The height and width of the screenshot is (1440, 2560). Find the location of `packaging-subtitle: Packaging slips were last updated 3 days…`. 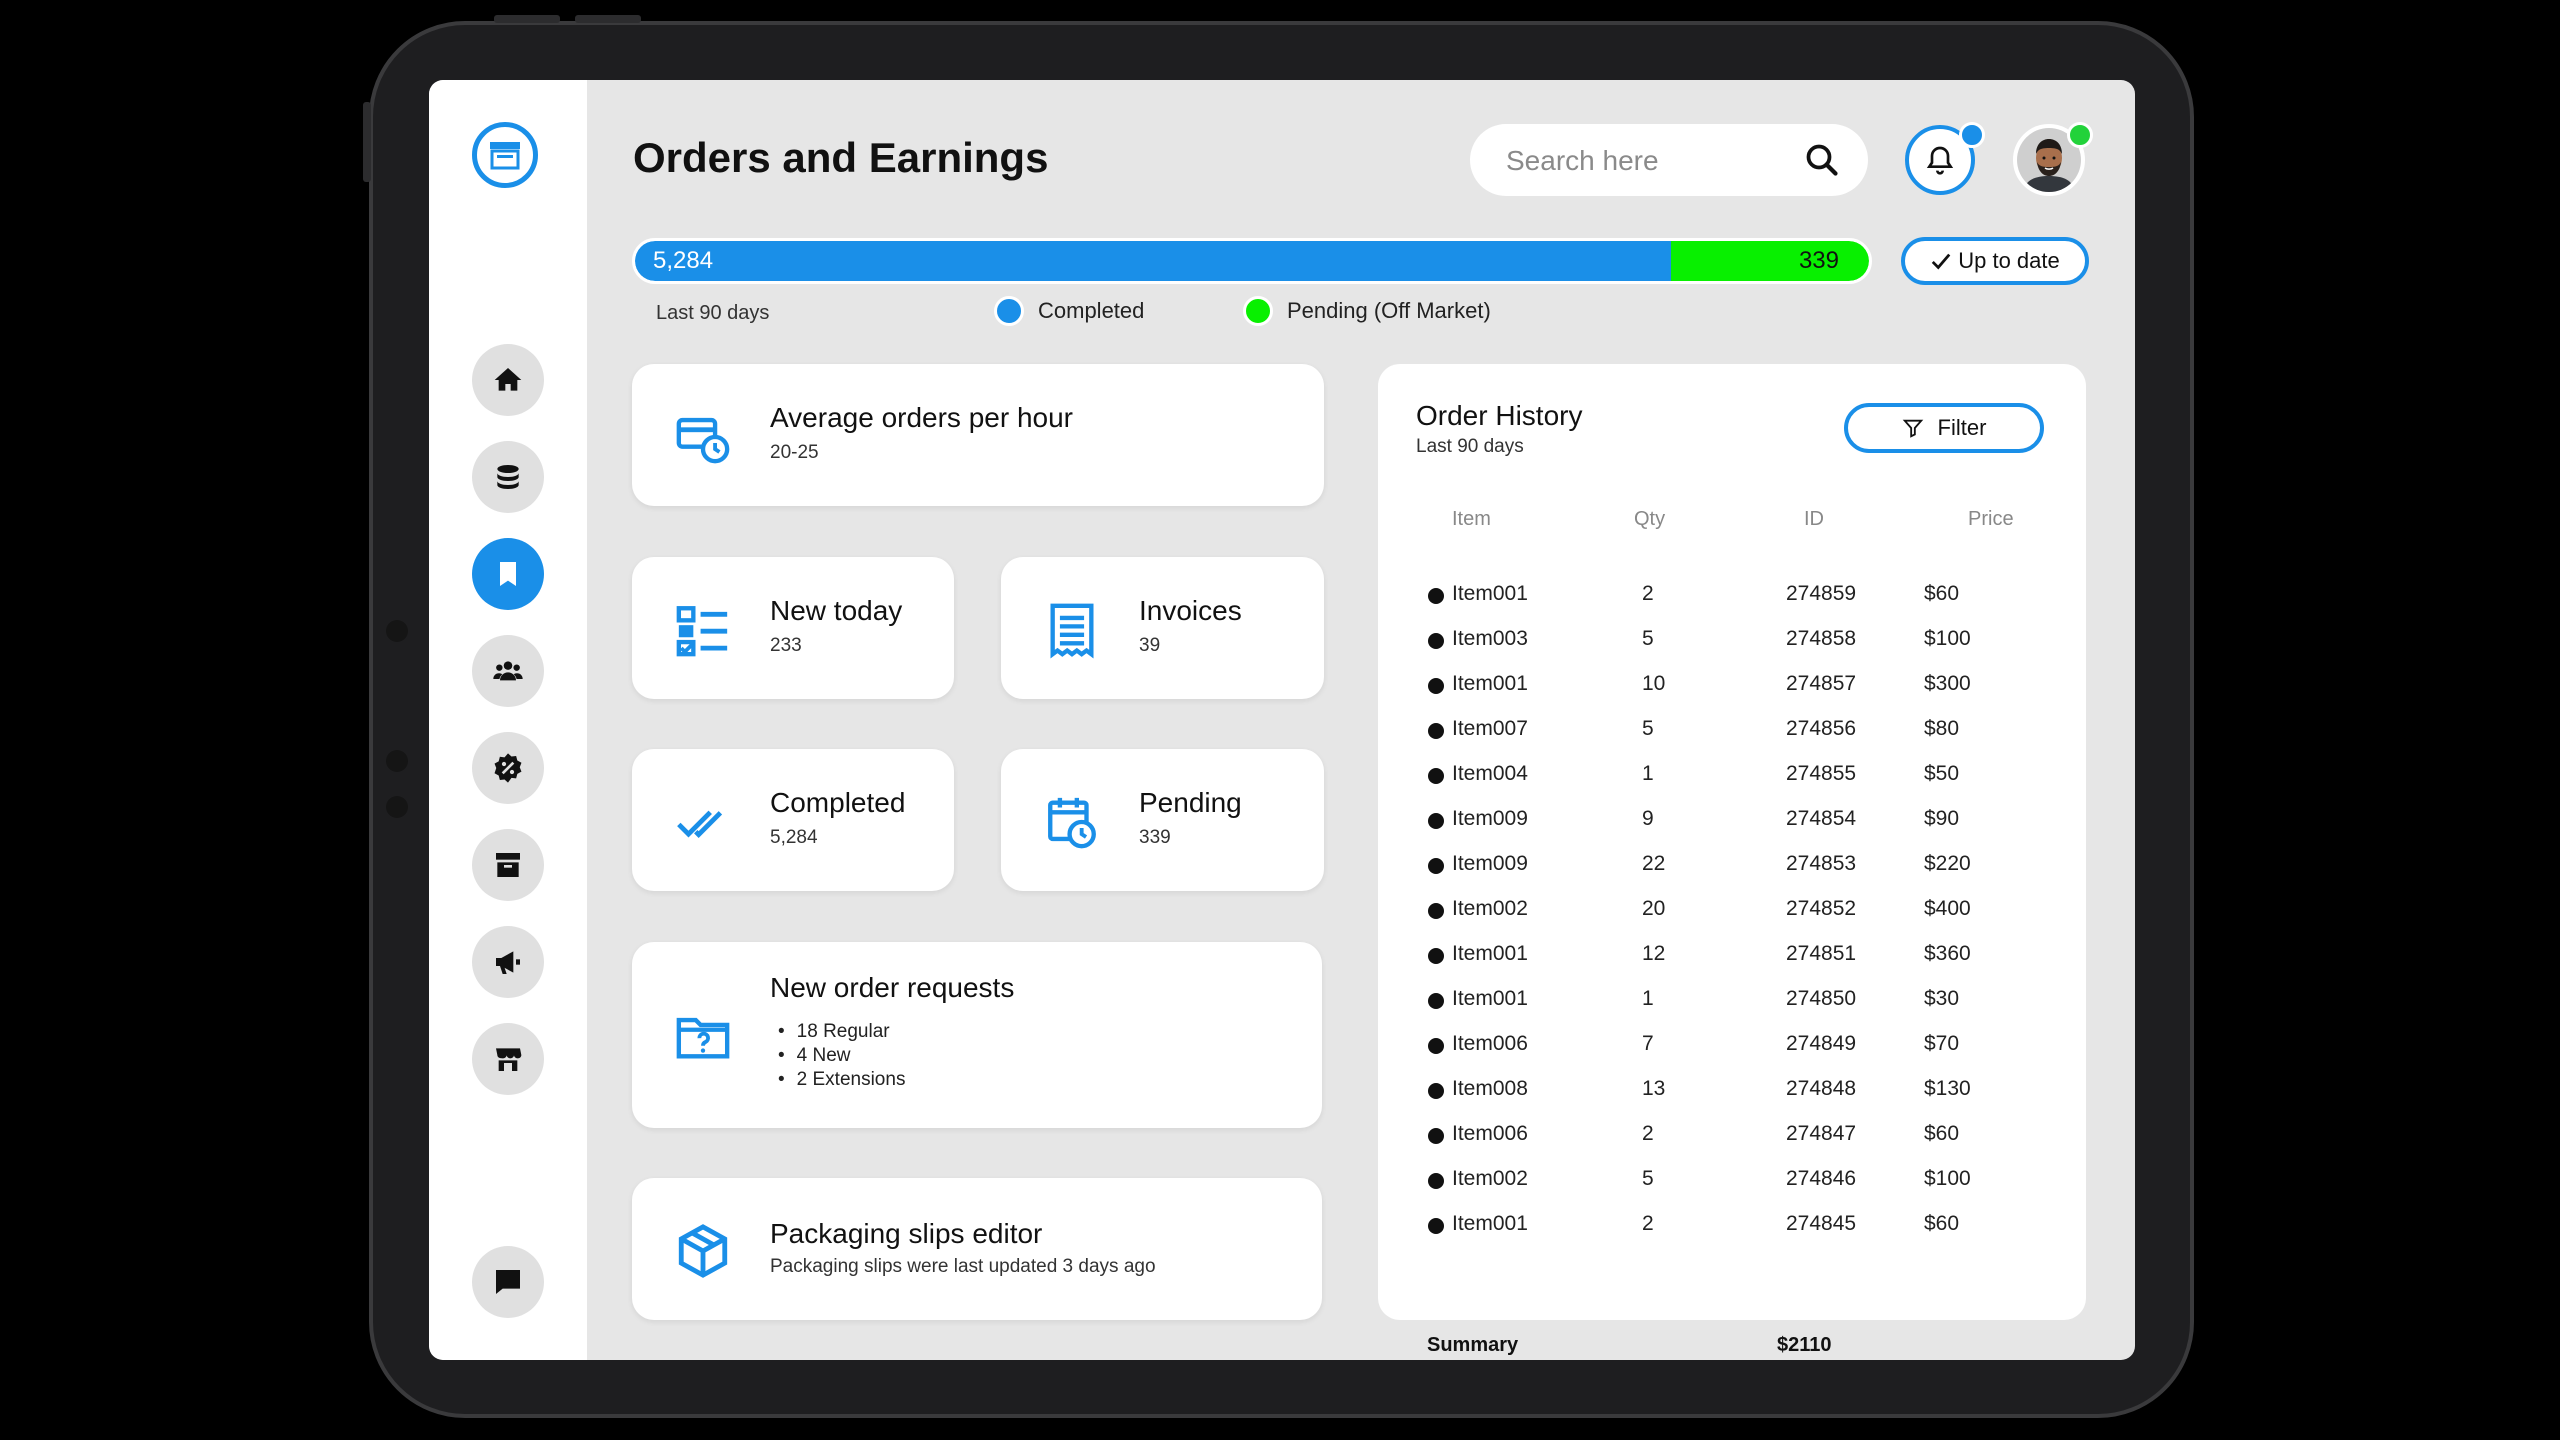

packaging-subtitle: Packaging slips were last updated 3 days… is located at coordinates (963, 1266).